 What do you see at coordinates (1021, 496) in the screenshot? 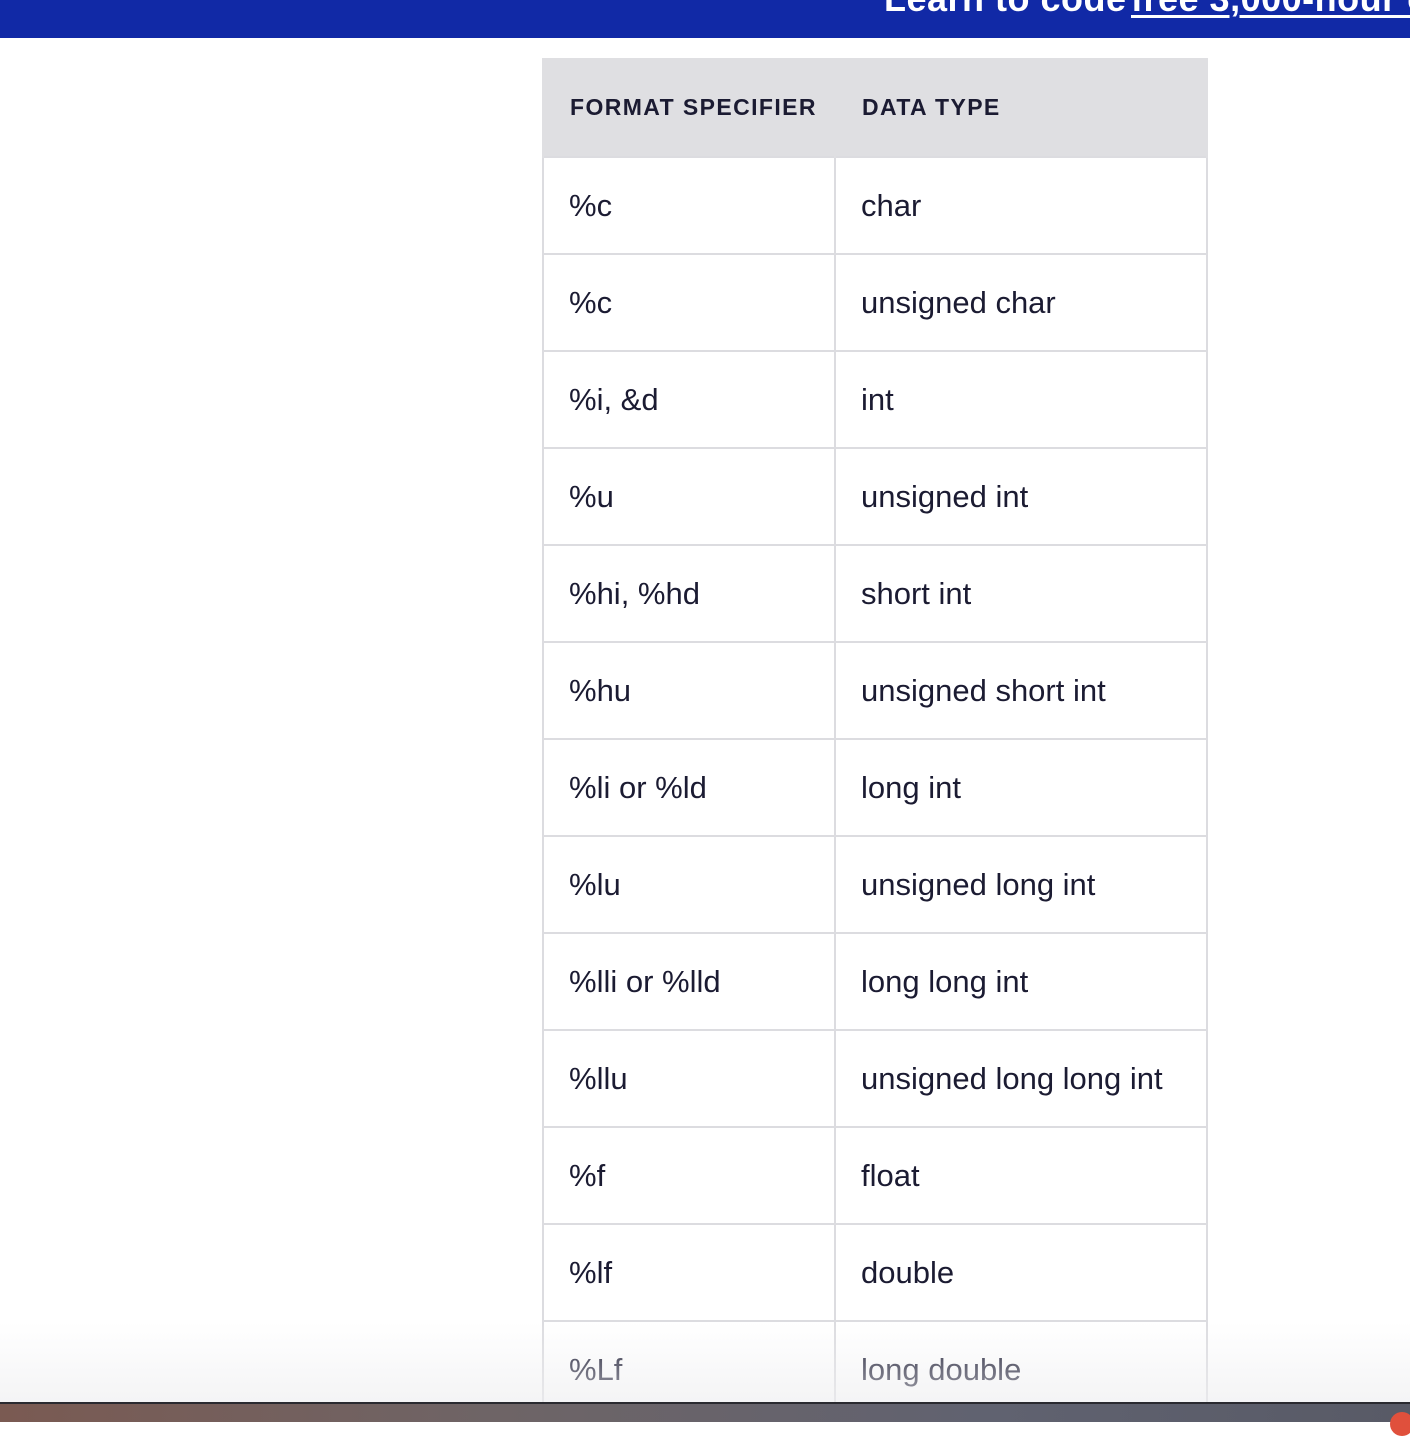
I see `data-type-cell: unsigned int` at bounding box center [1021, 496].